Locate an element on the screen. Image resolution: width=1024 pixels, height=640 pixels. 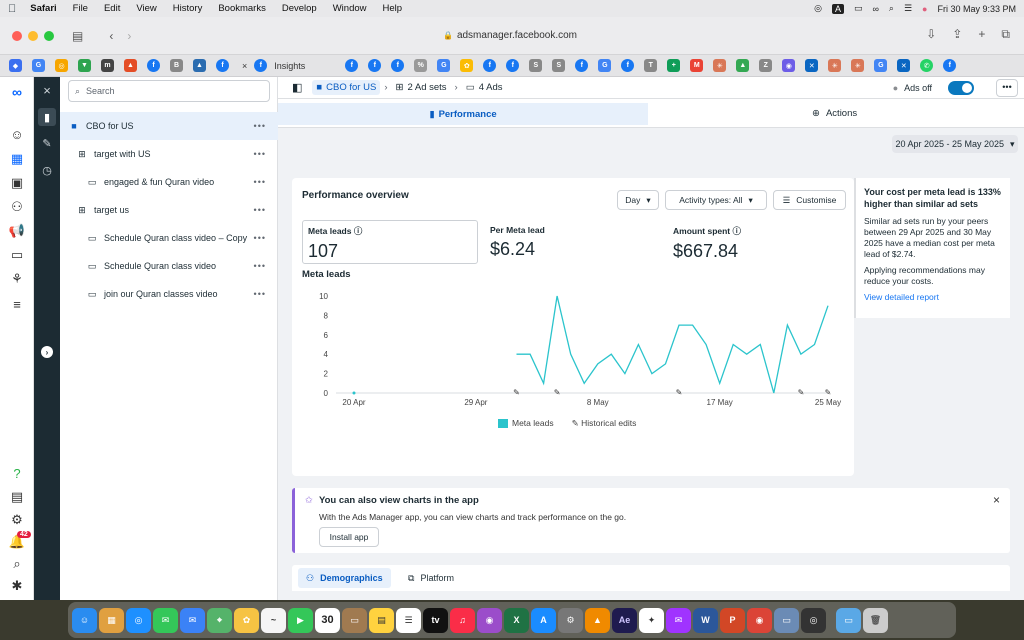
megaphone-icon: 📢 is located at coordinates (17, 231).